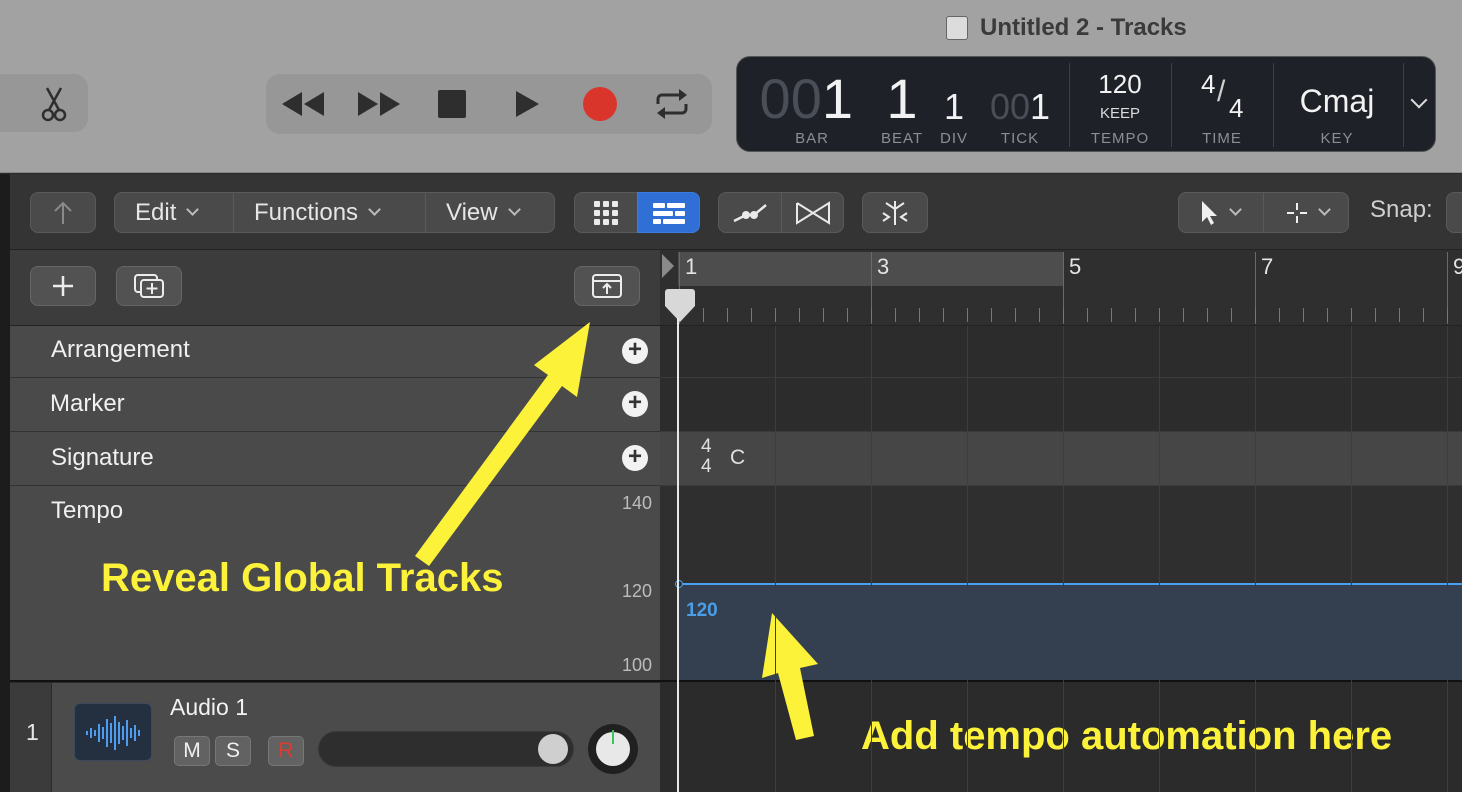 The height and width of the screenshot is (792, 1462). Describe the element at coordinates (1127, 736) in the screenshot. I see `annotation-add-tempo: Add tempo automation here` at that location.